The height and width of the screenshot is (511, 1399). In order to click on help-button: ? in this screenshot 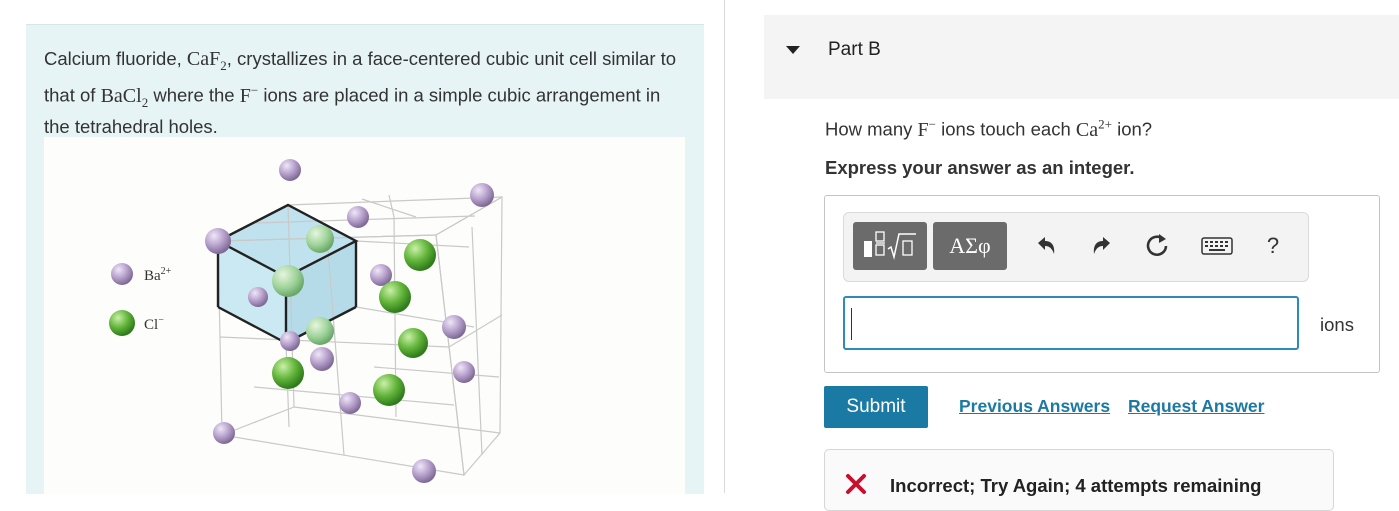, I will do `click(1273, 246)`.